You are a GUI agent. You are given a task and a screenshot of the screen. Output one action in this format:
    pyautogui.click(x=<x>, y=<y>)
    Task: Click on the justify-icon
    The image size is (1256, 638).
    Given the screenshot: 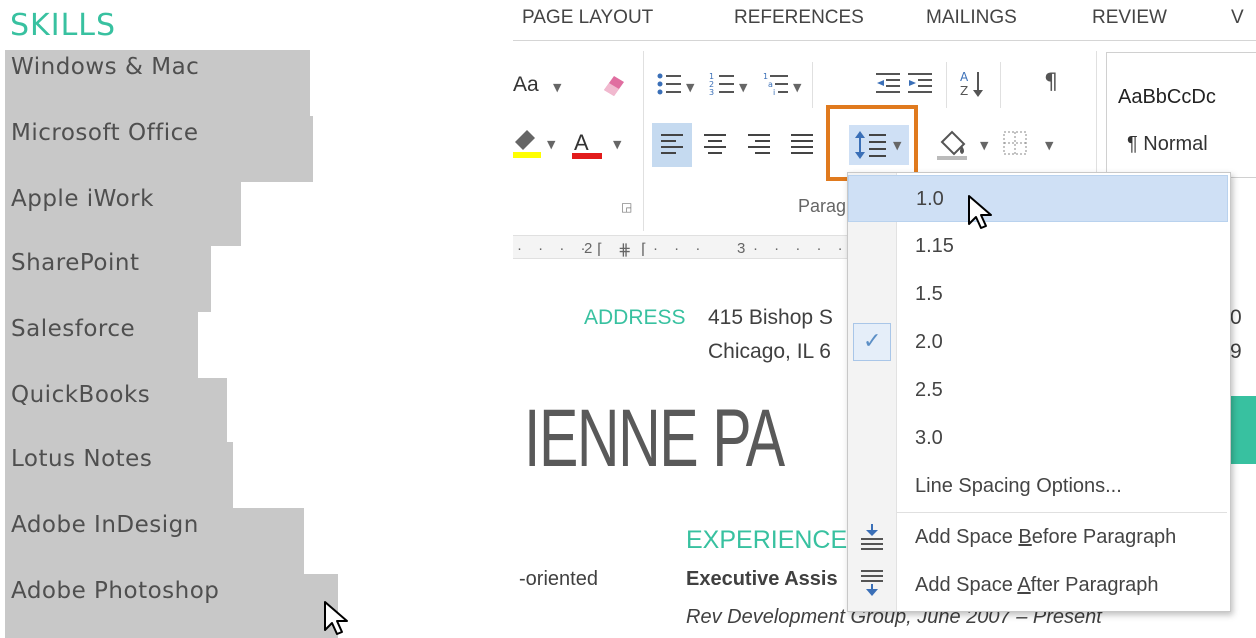 What is the action you would take?
    pyautogui.click(x=803, y=145)
    